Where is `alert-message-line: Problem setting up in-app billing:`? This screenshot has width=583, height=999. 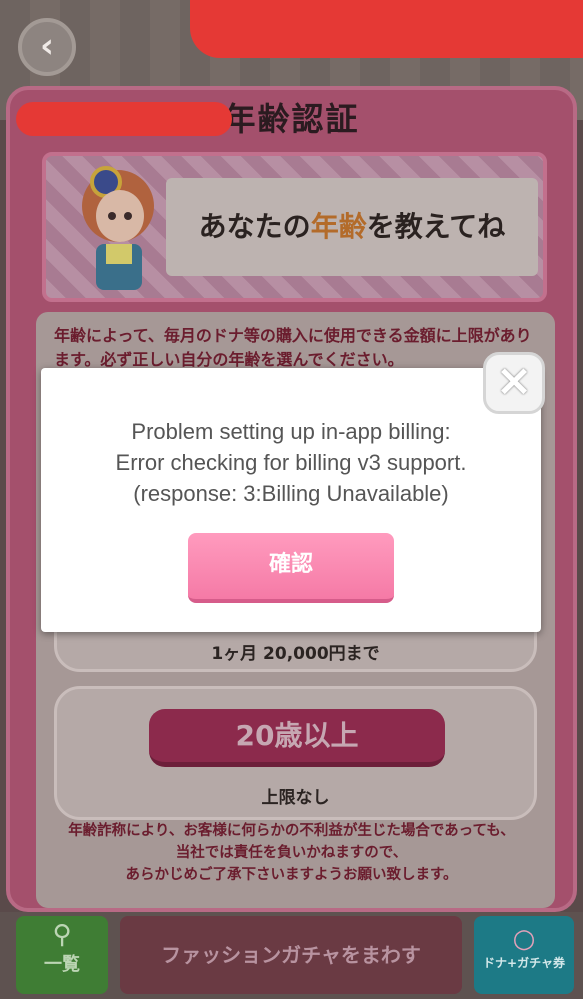
alert-message-line: Problem setting up in-app billing: is located at coordinates (291, 431).